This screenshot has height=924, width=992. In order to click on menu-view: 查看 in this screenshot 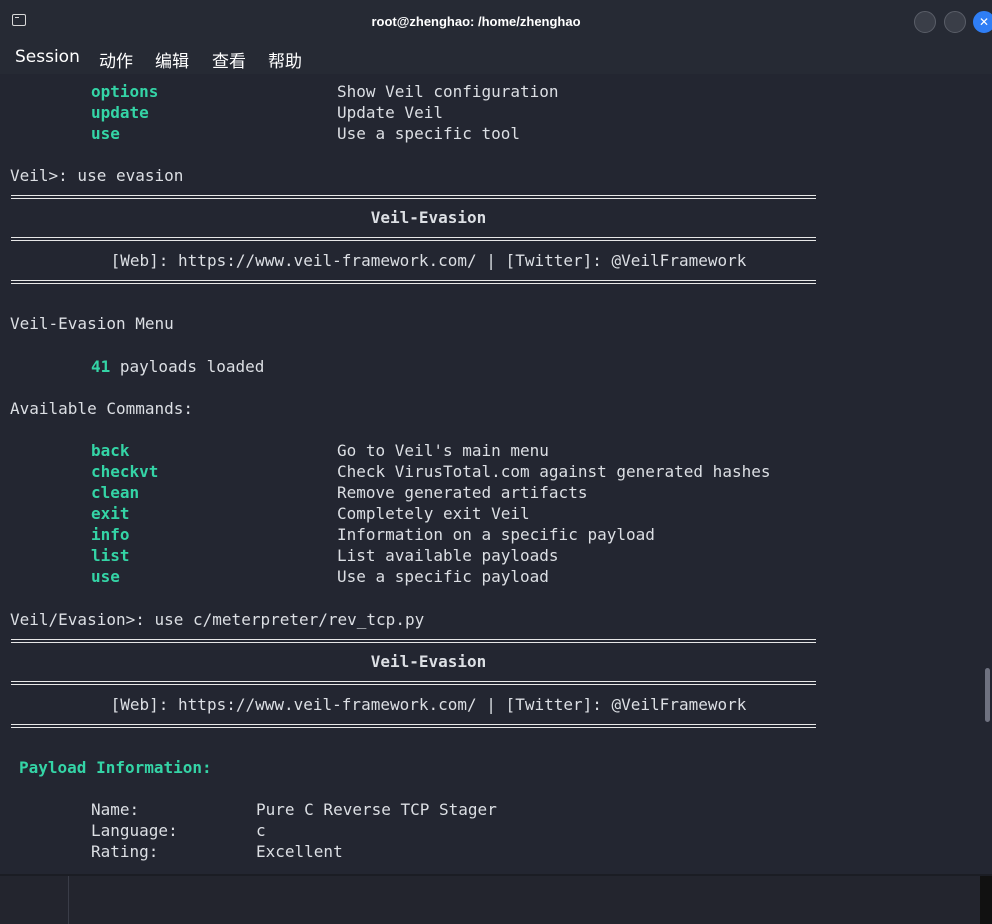, I will do `click(229, 59)`.